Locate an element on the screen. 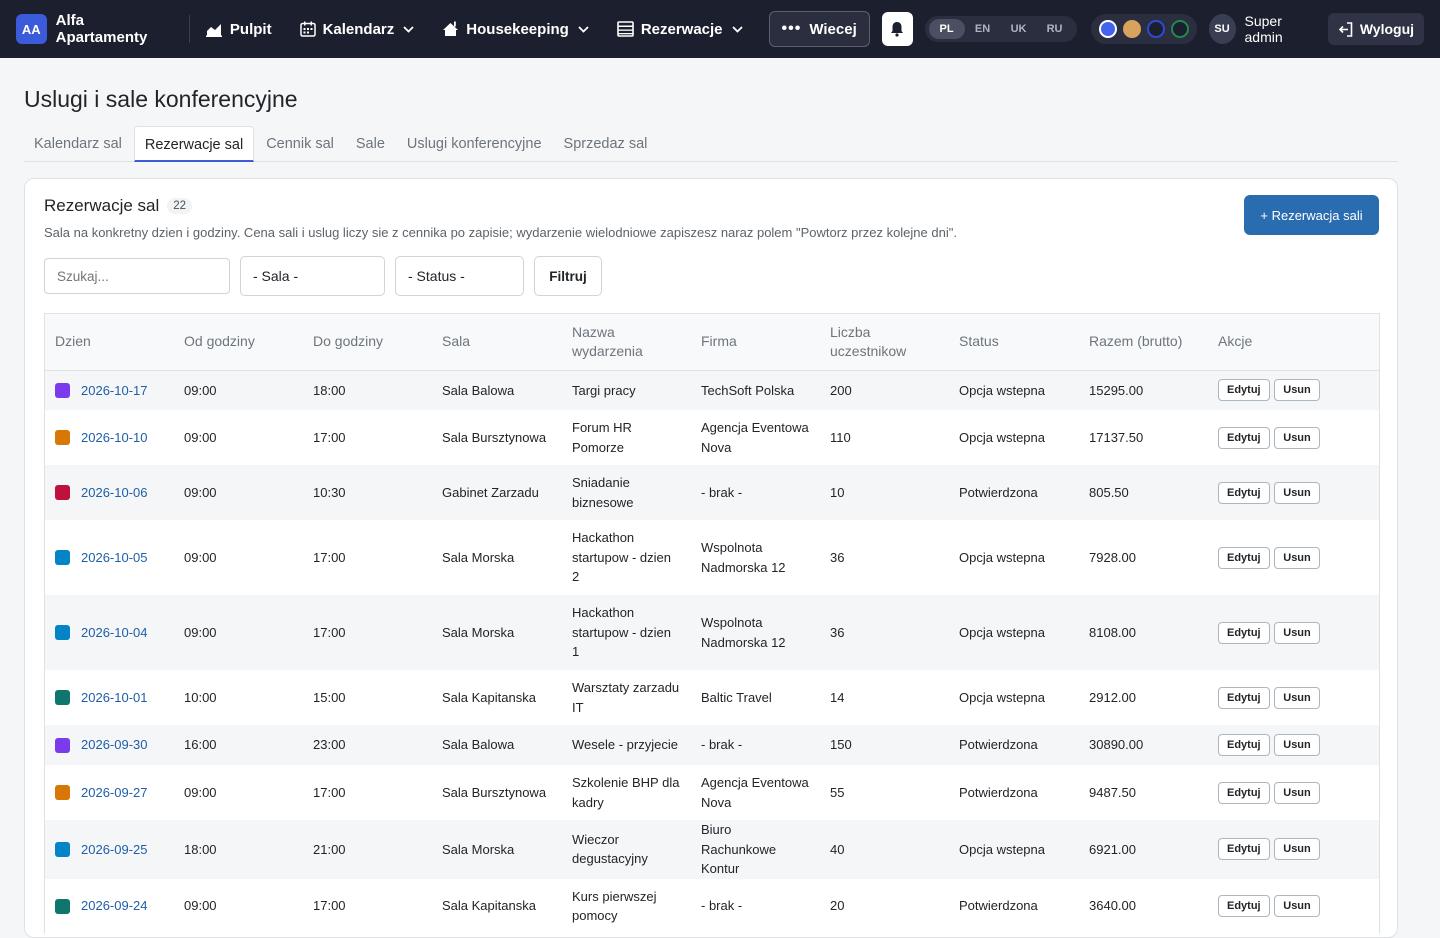 This screenshot has width=1440, height=938. cell-participants: 200 is located at coordinates (884, 390).